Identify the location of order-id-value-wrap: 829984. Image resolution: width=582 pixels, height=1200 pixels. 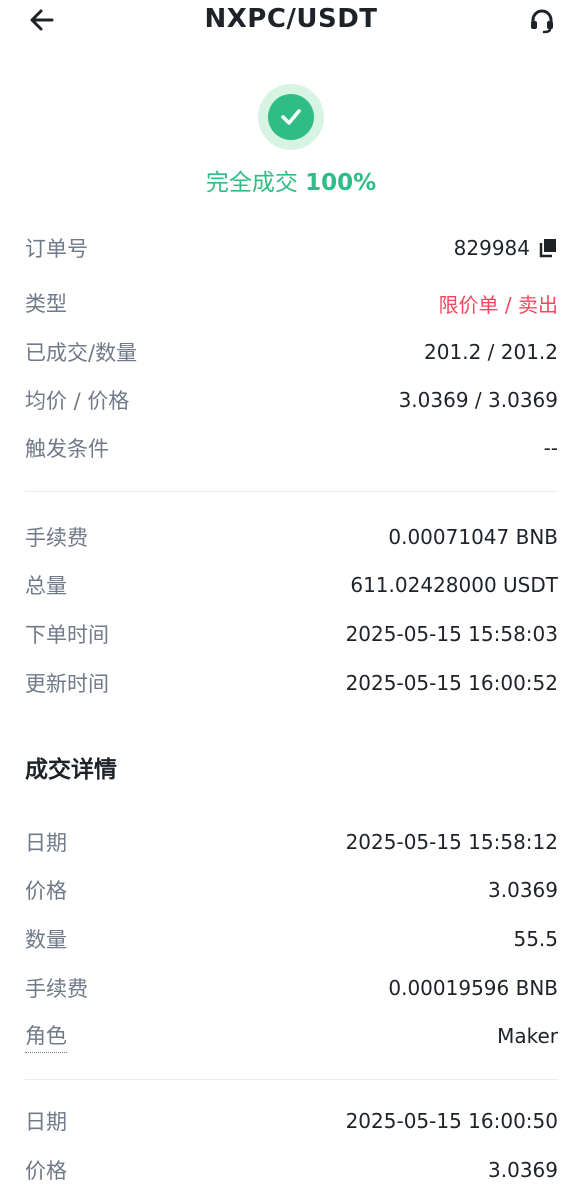
(506, 248).